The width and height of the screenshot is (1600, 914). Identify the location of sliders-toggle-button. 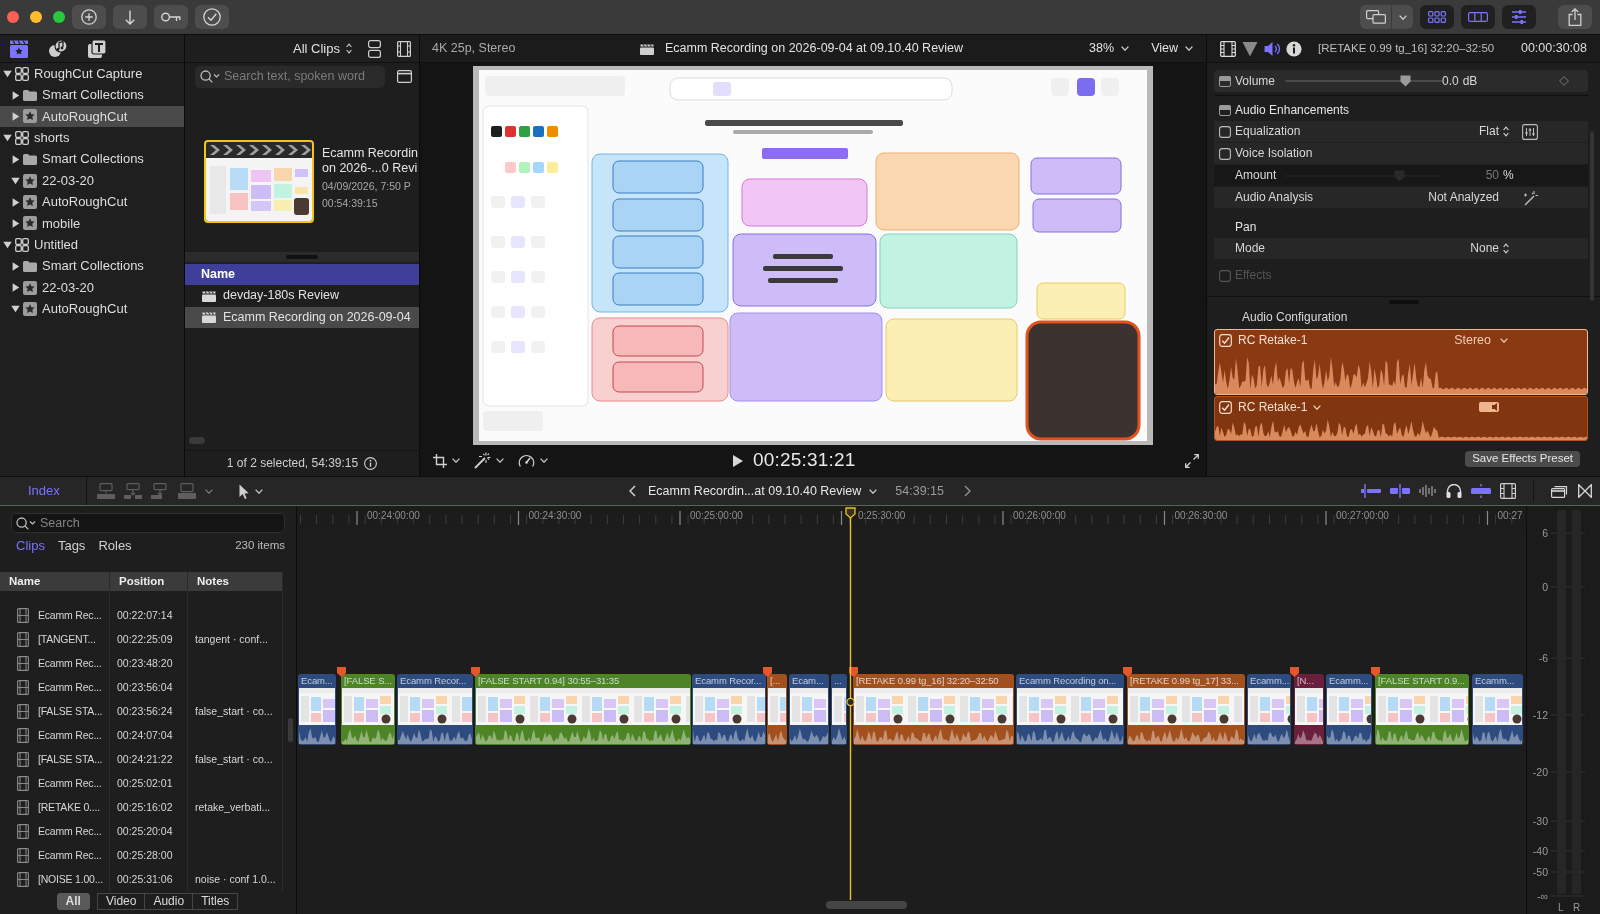
(1519, 17).